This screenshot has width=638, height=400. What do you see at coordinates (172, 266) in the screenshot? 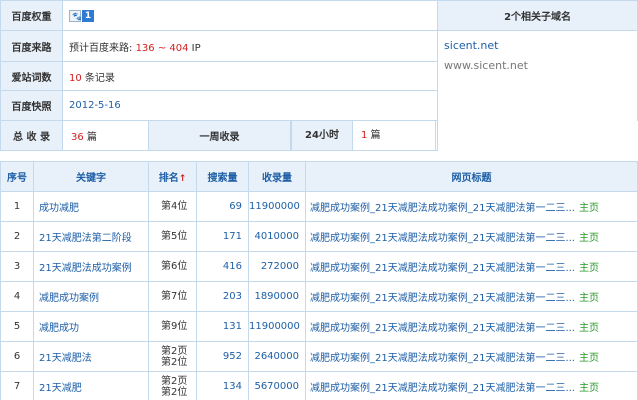
I see `rank-cell: 第6位` at bounding box center [172, 266].